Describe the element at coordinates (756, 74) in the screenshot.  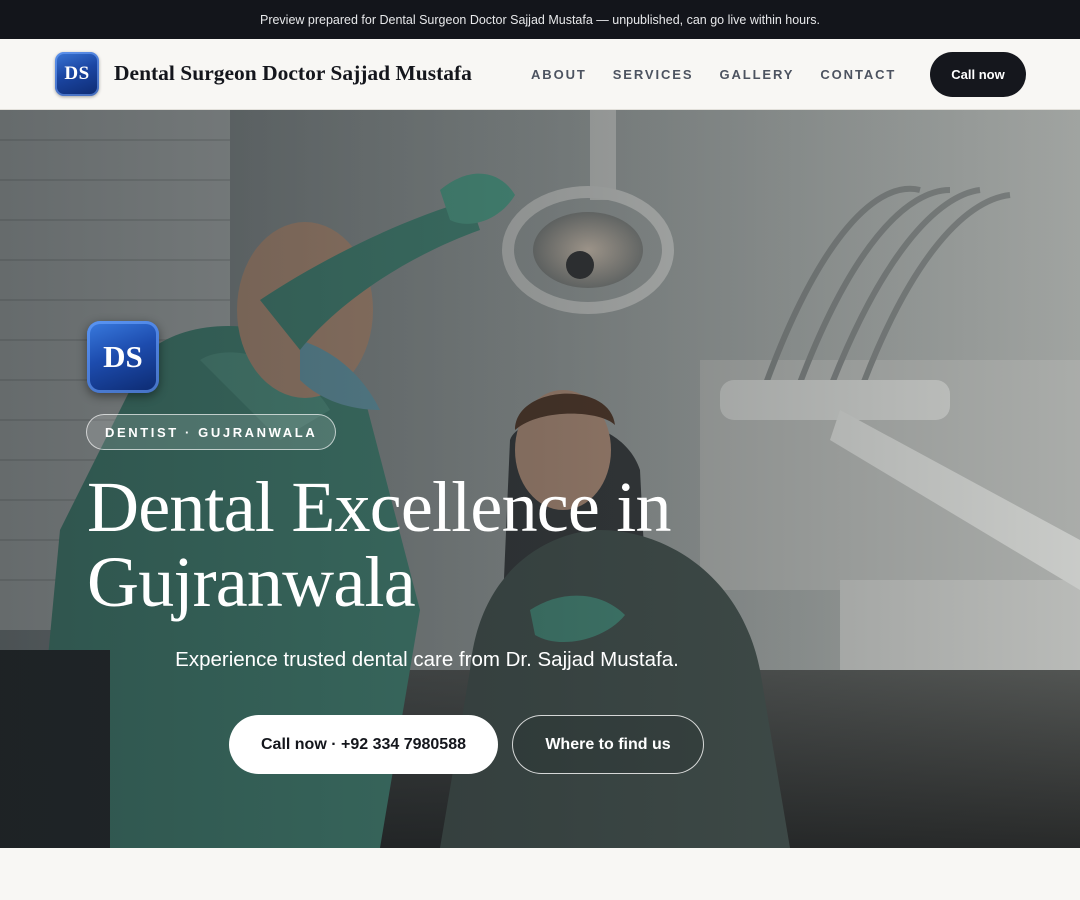
I see `nav-link-gallery: GALLERY` at that location.